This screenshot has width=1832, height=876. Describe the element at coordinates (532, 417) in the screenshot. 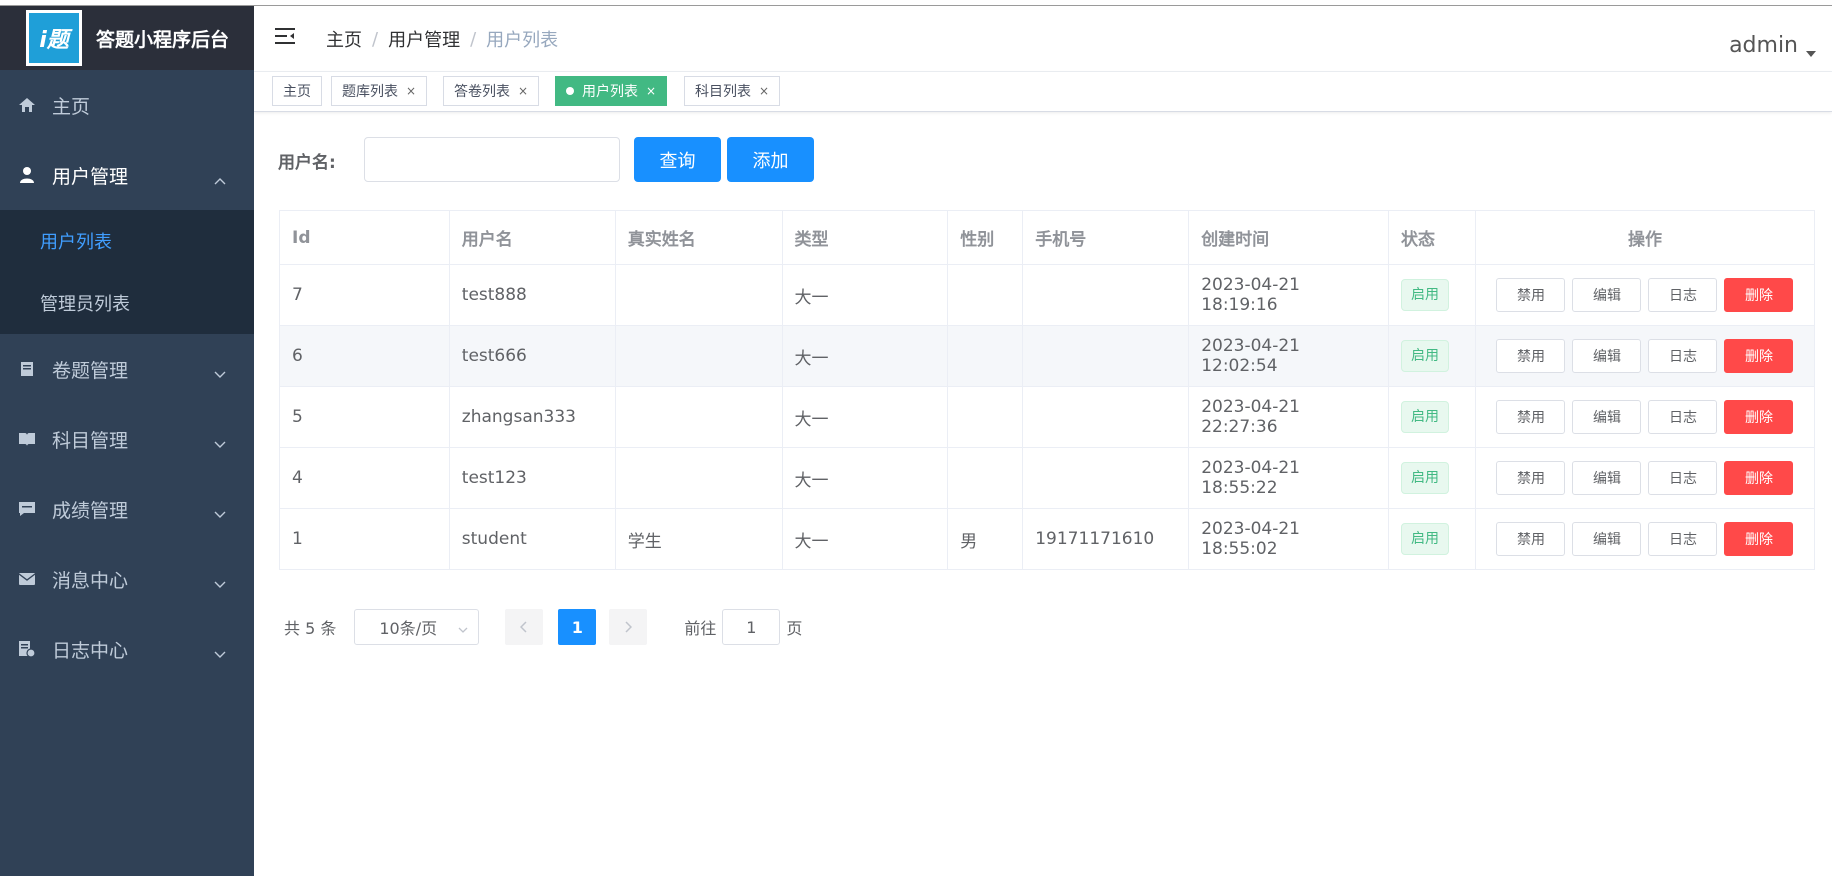

I see `cell-username: zhangsan333` at that location.